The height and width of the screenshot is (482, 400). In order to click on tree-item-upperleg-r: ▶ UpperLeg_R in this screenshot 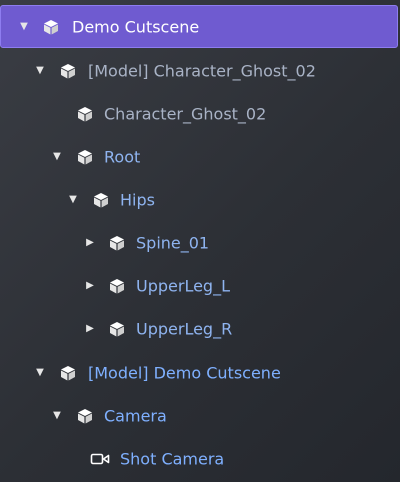, I will do `click(200, 328)`.